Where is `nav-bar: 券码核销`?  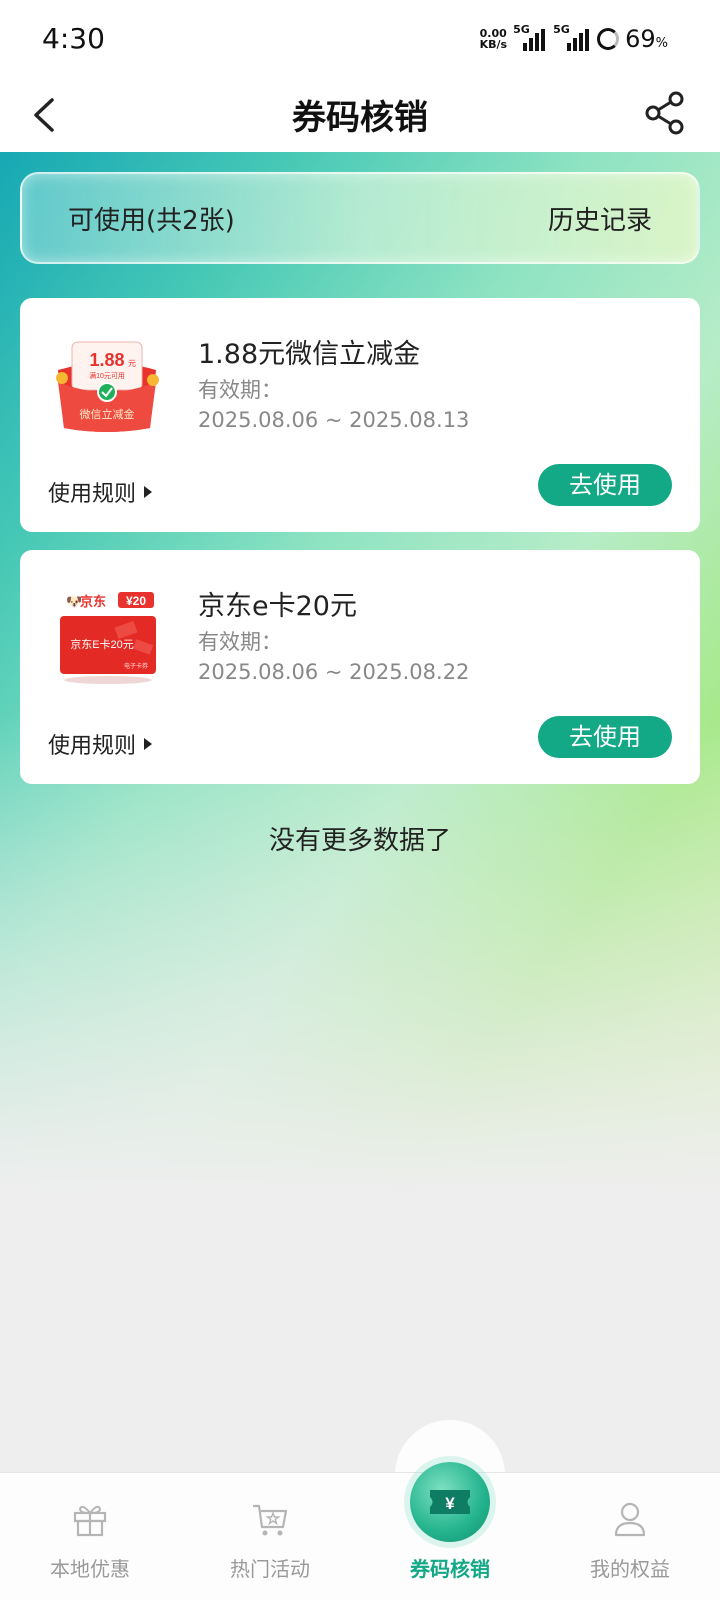
nav-bar: 券码核销 is located at coordinates (360, 115).